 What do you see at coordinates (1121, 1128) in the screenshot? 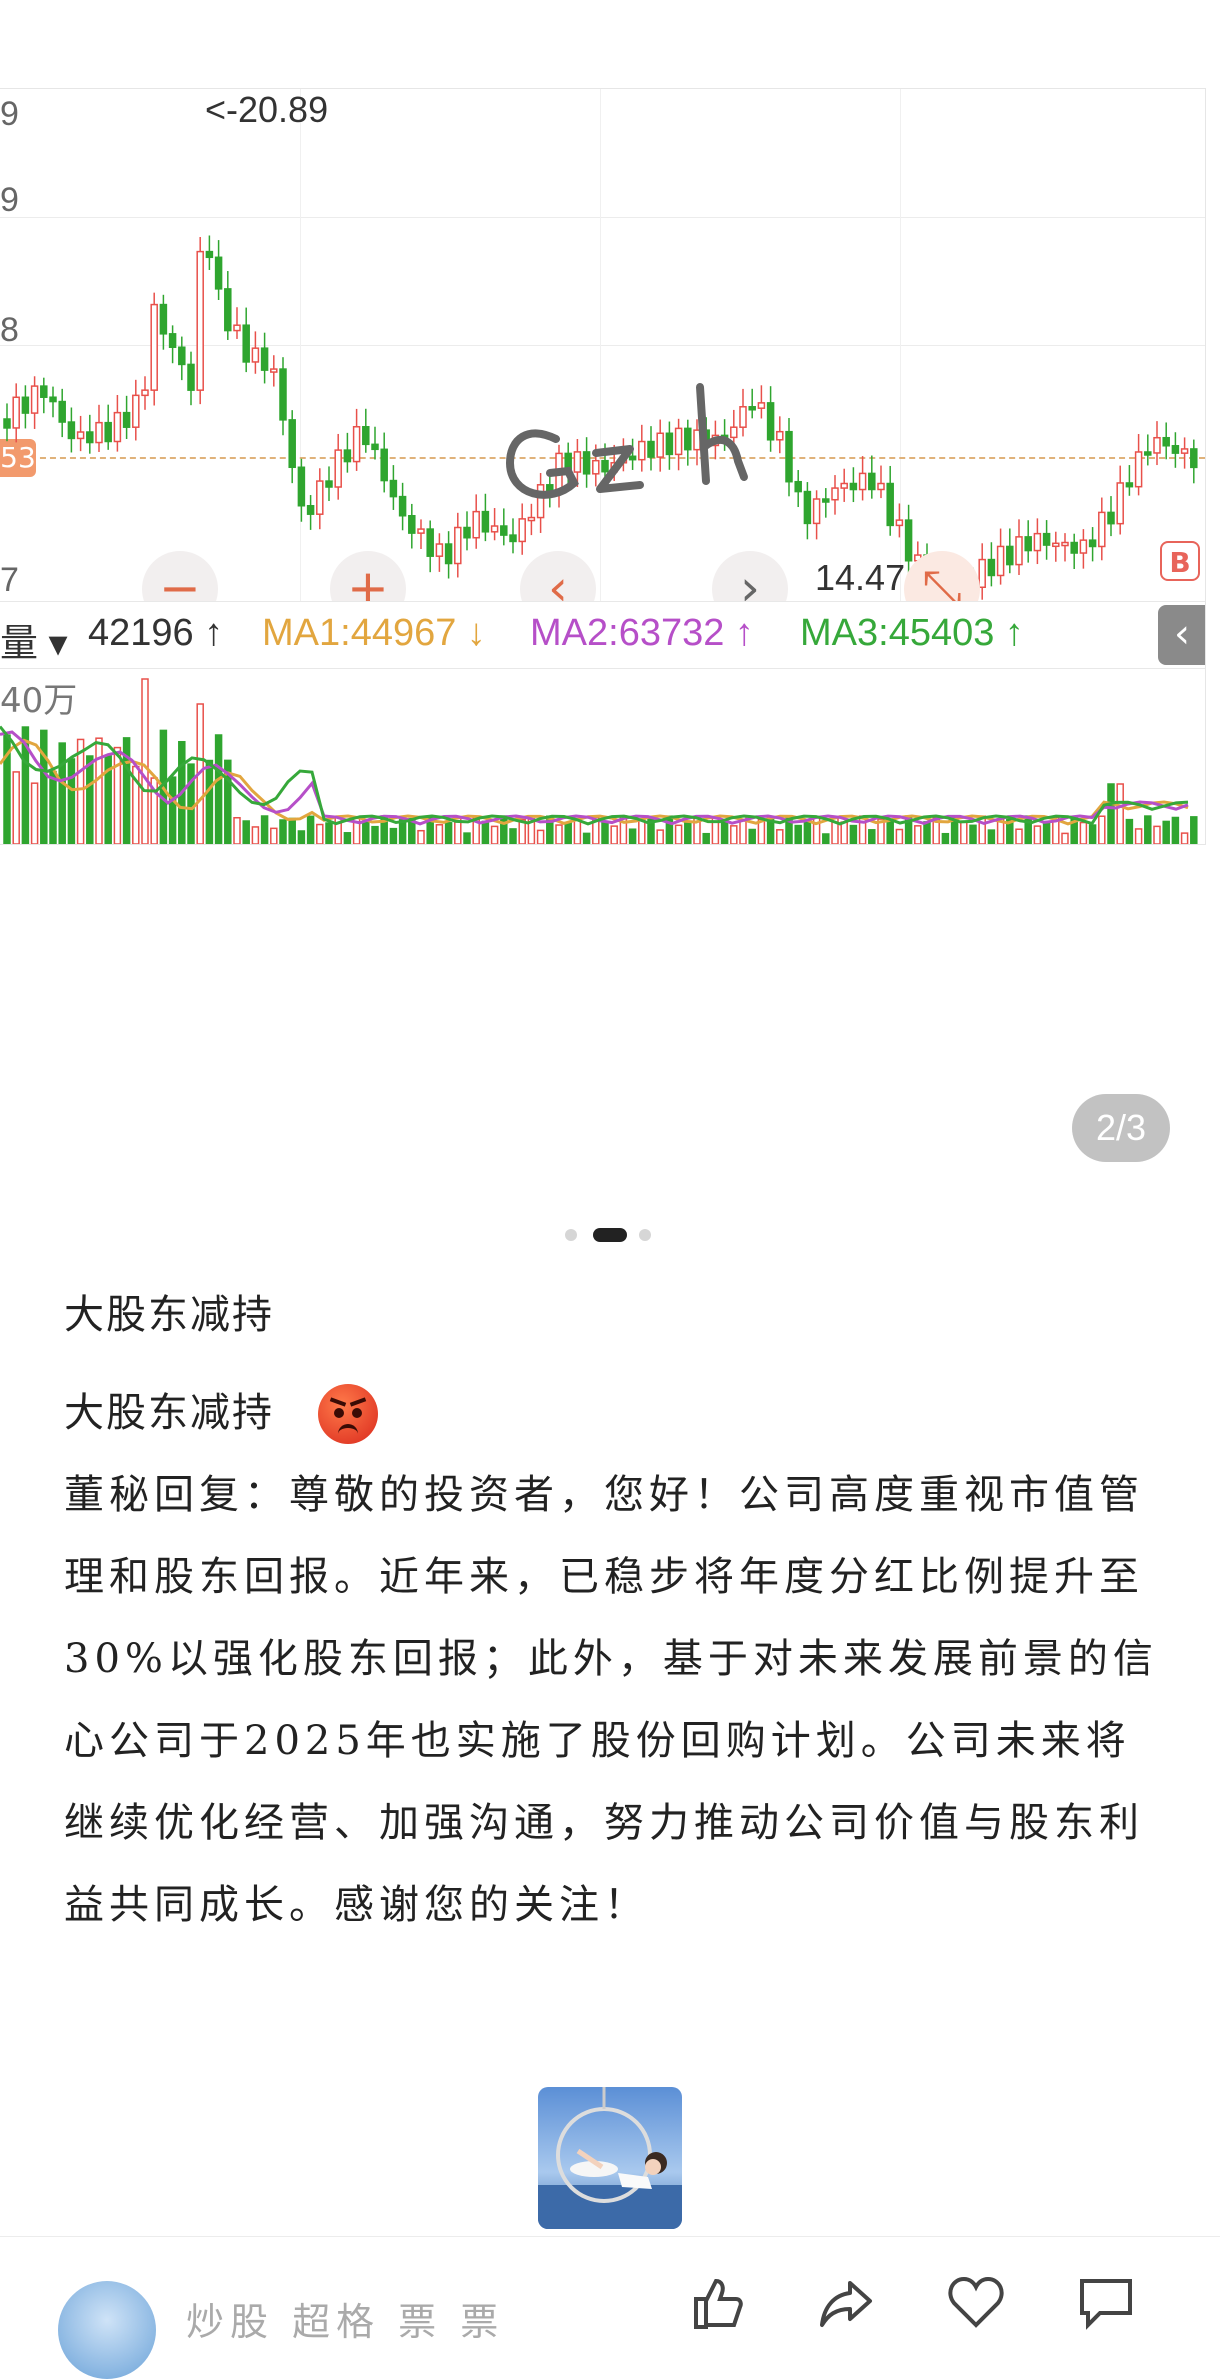
I see `page-counter: 2/3` at bounding box center [1121, 1128].